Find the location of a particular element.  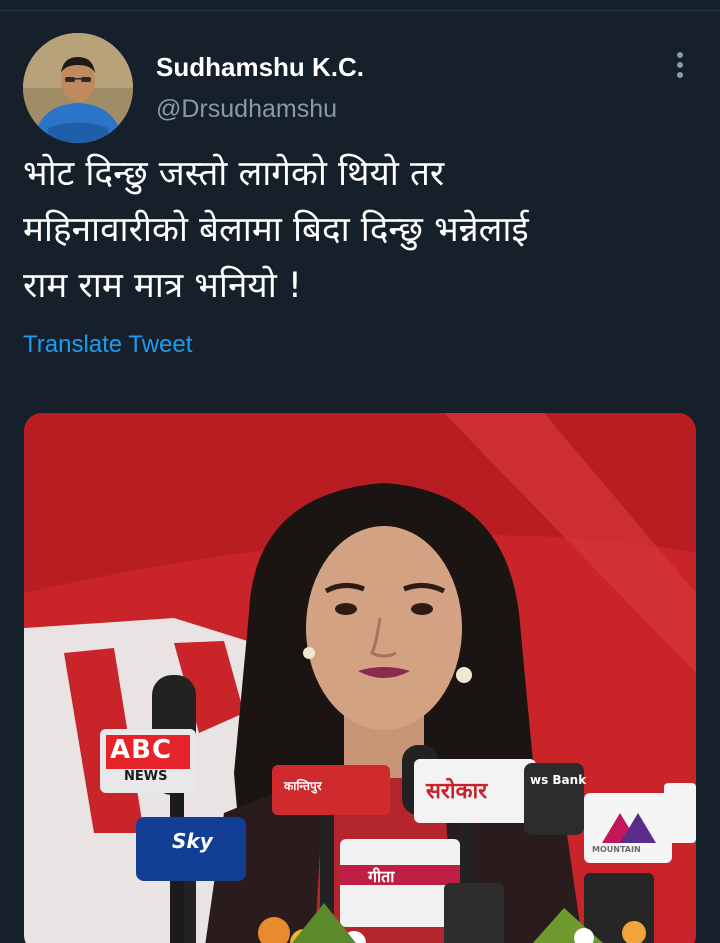

more-vertical-icon is located at coordinates (680, 65).